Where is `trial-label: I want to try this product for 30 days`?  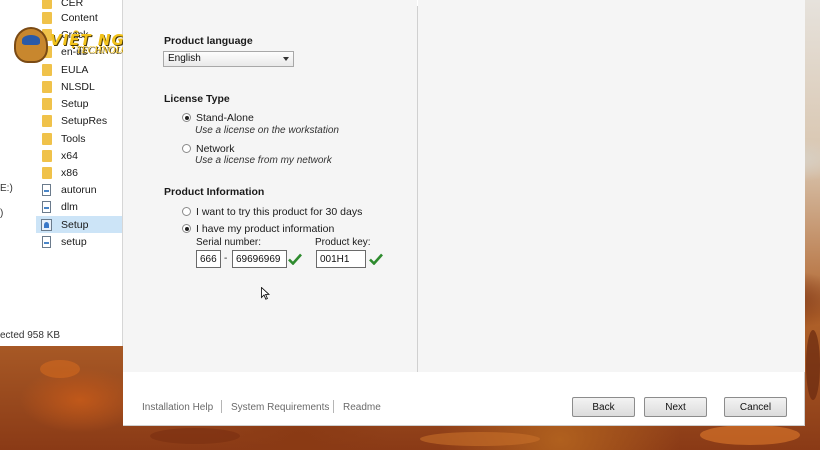 trial-label: I want to try this product for 30 days is located at coordinates (279, 212).